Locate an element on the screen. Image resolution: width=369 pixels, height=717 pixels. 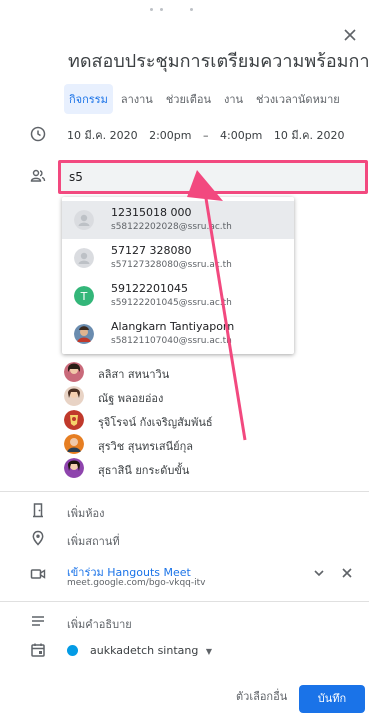
event-title: ทดสอบประชุมการเตรียมความพร้อมการจัด is located at coordinates (218, 60).